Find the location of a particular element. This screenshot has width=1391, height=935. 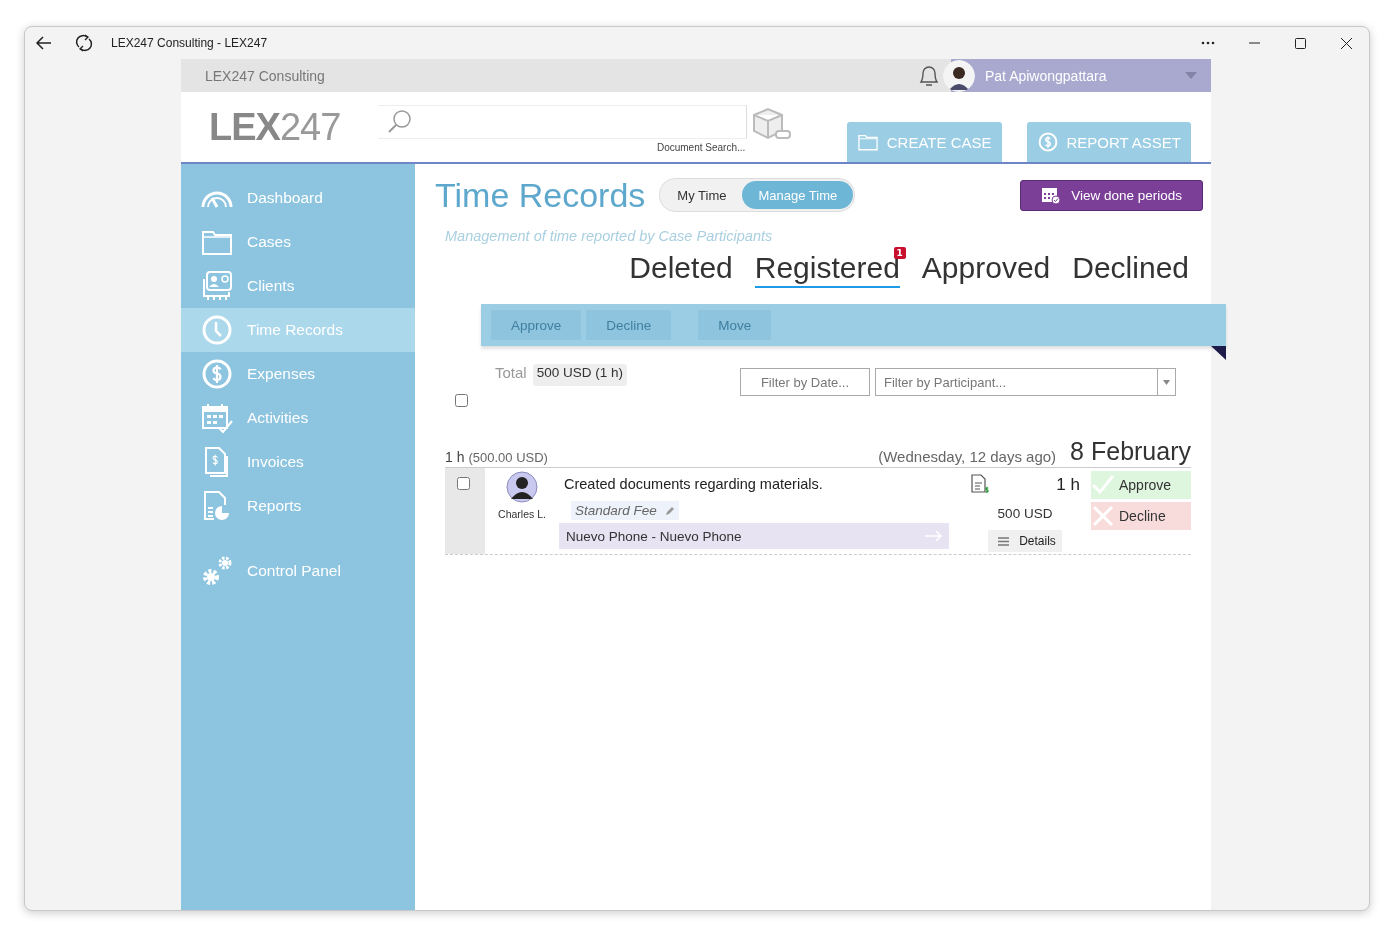

page-title: Time Records is located at coordinates (540, 195).